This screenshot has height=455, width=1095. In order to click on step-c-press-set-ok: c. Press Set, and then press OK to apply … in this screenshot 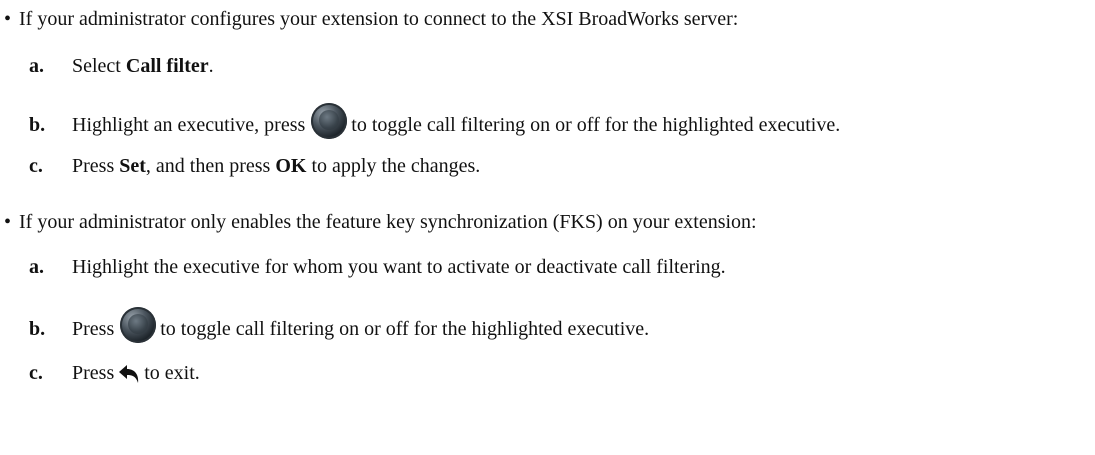, I will do `click(254, 166)`.